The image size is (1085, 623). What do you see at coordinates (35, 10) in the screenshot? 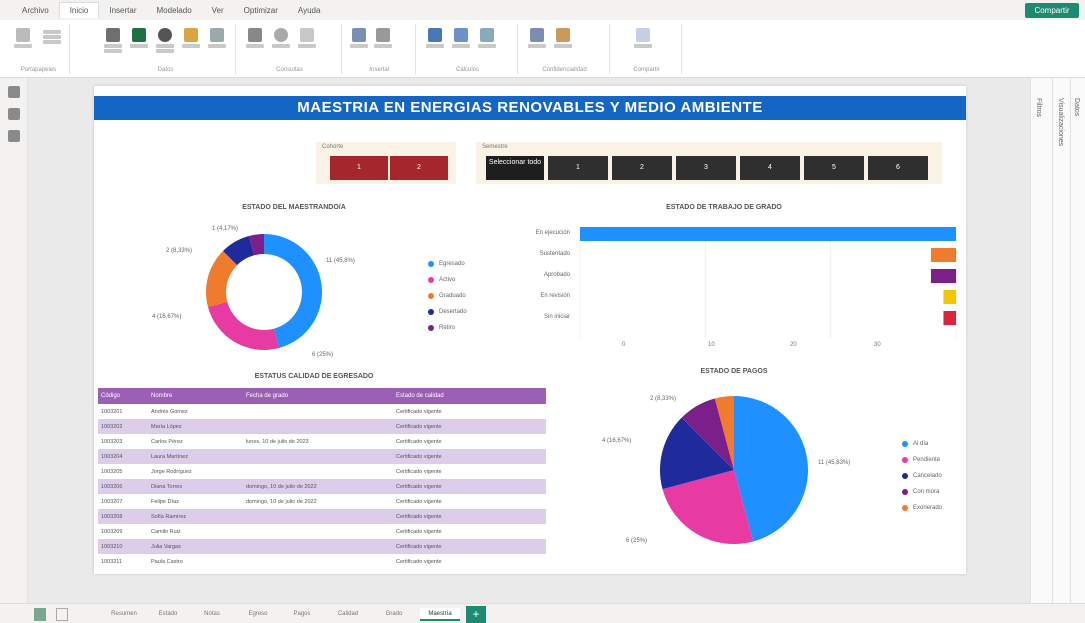
I see `ribbon-tab: Archivo` at bounding box center [35, 10].